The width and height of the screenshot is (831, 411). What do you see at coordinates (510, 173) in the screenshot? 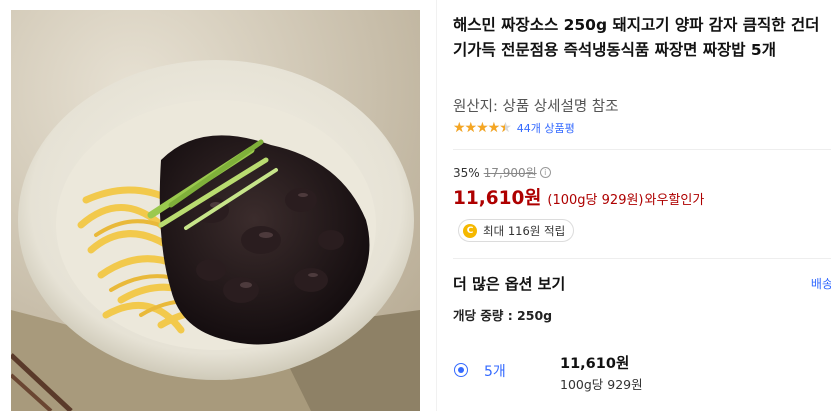
I see `original-price: 17,900원` at bounding box center [510, 173].